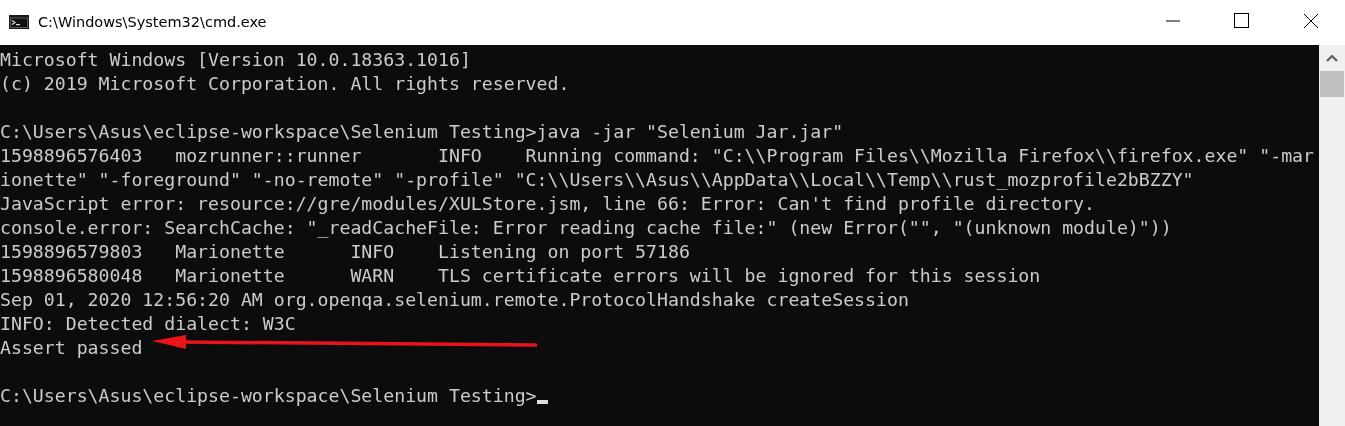 The width and height of the screenshot is (1345, 426). Describe the element at coordinates (597, 180) in the screenshot. I see `console-line: ionette" "-foreground" "-no-remote" "-profile" "C:\\Users\\Asus\\AppData\\Local\\Temp\\rust_mozprofile2bBZZY"` at that location.